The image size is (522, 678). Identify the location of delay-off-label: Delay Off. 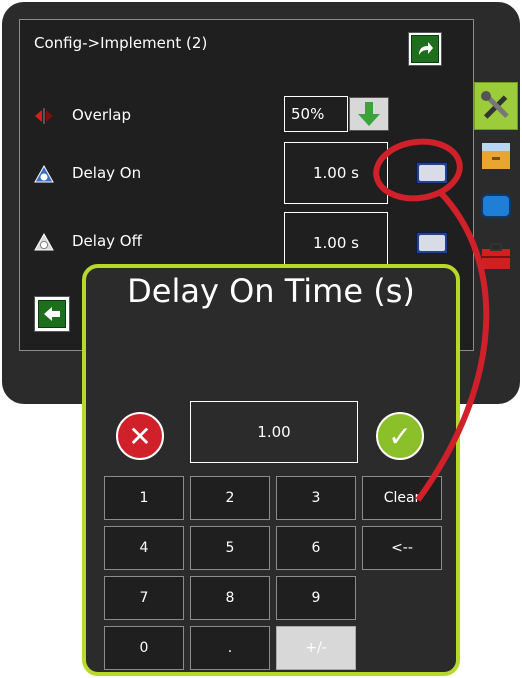
(107, 241).